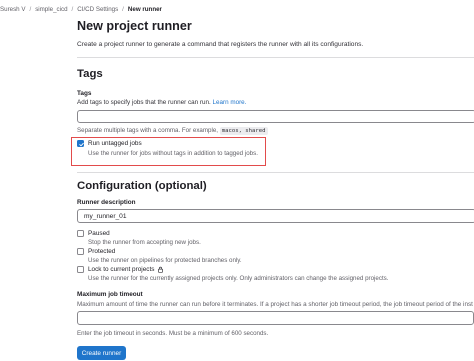 Image resolution: width=474 pixels, height=361 pixels. I want to click on tags-input, so click(275, 116).